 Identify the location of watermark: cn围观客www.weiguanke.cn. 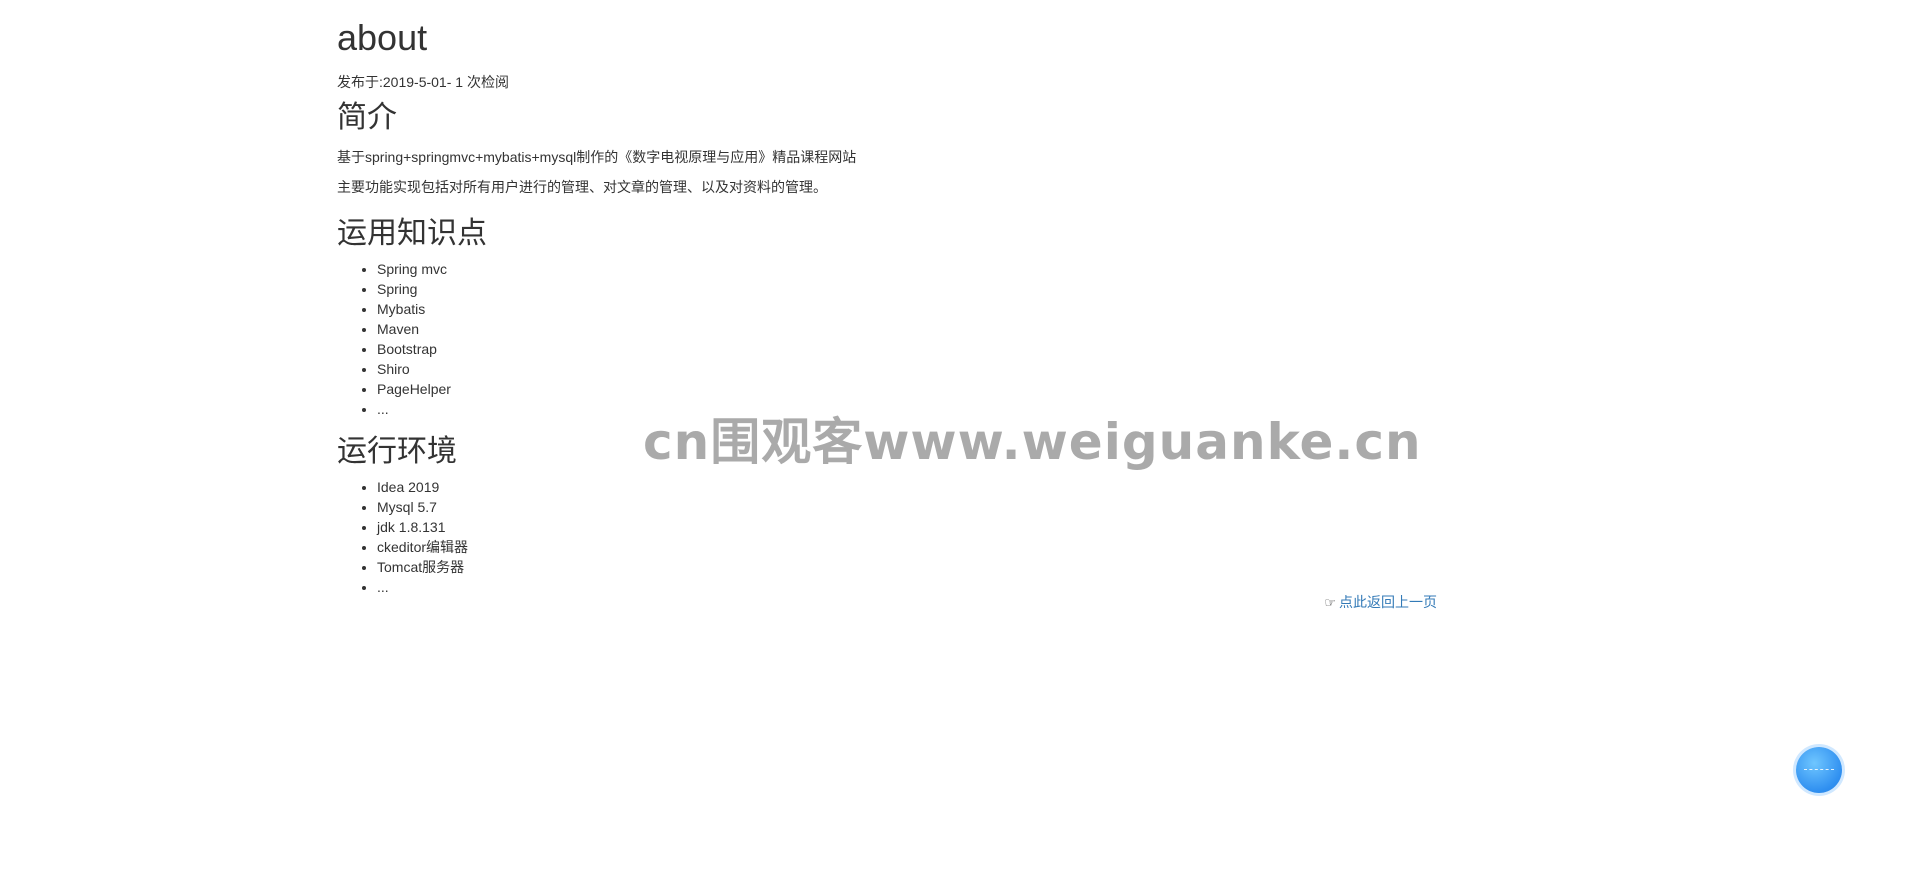
(1032, 442).